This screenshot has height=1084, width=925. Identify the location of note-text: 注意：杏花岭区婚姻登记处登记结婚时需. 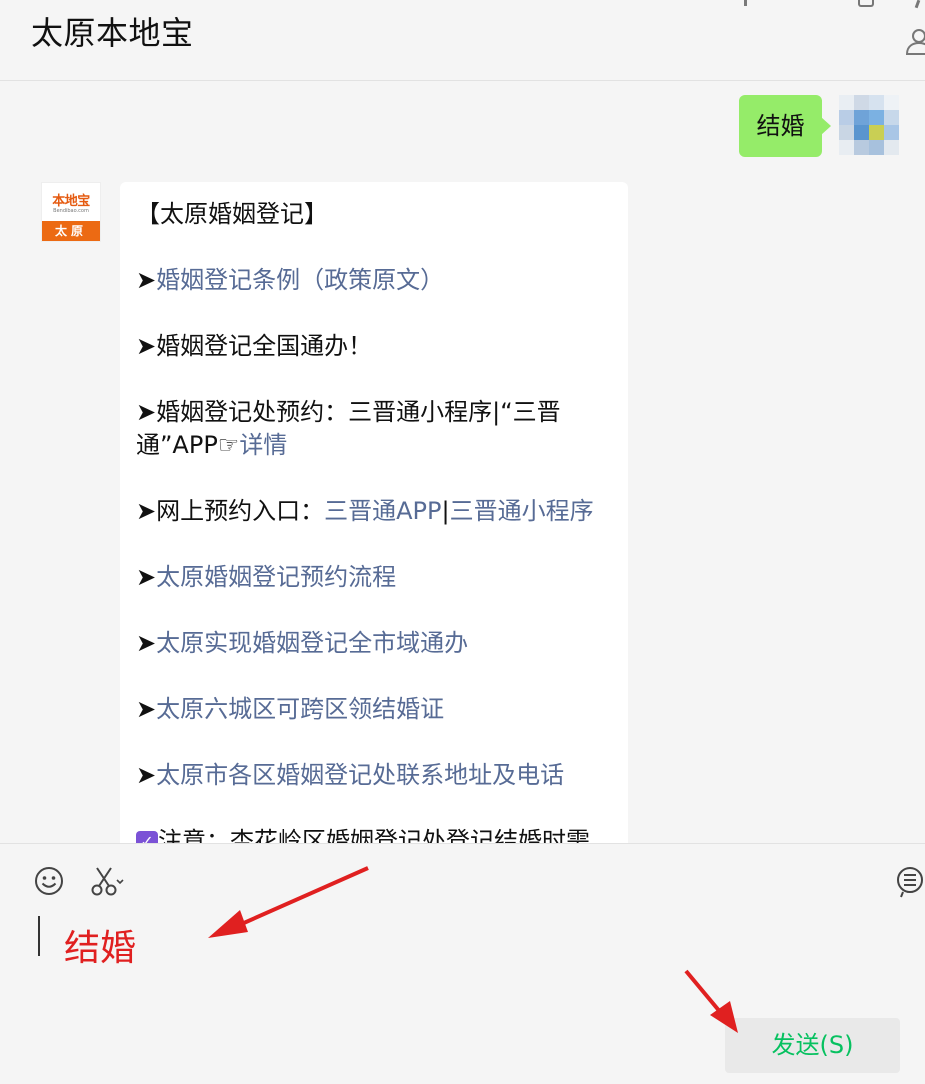
(374, 835).